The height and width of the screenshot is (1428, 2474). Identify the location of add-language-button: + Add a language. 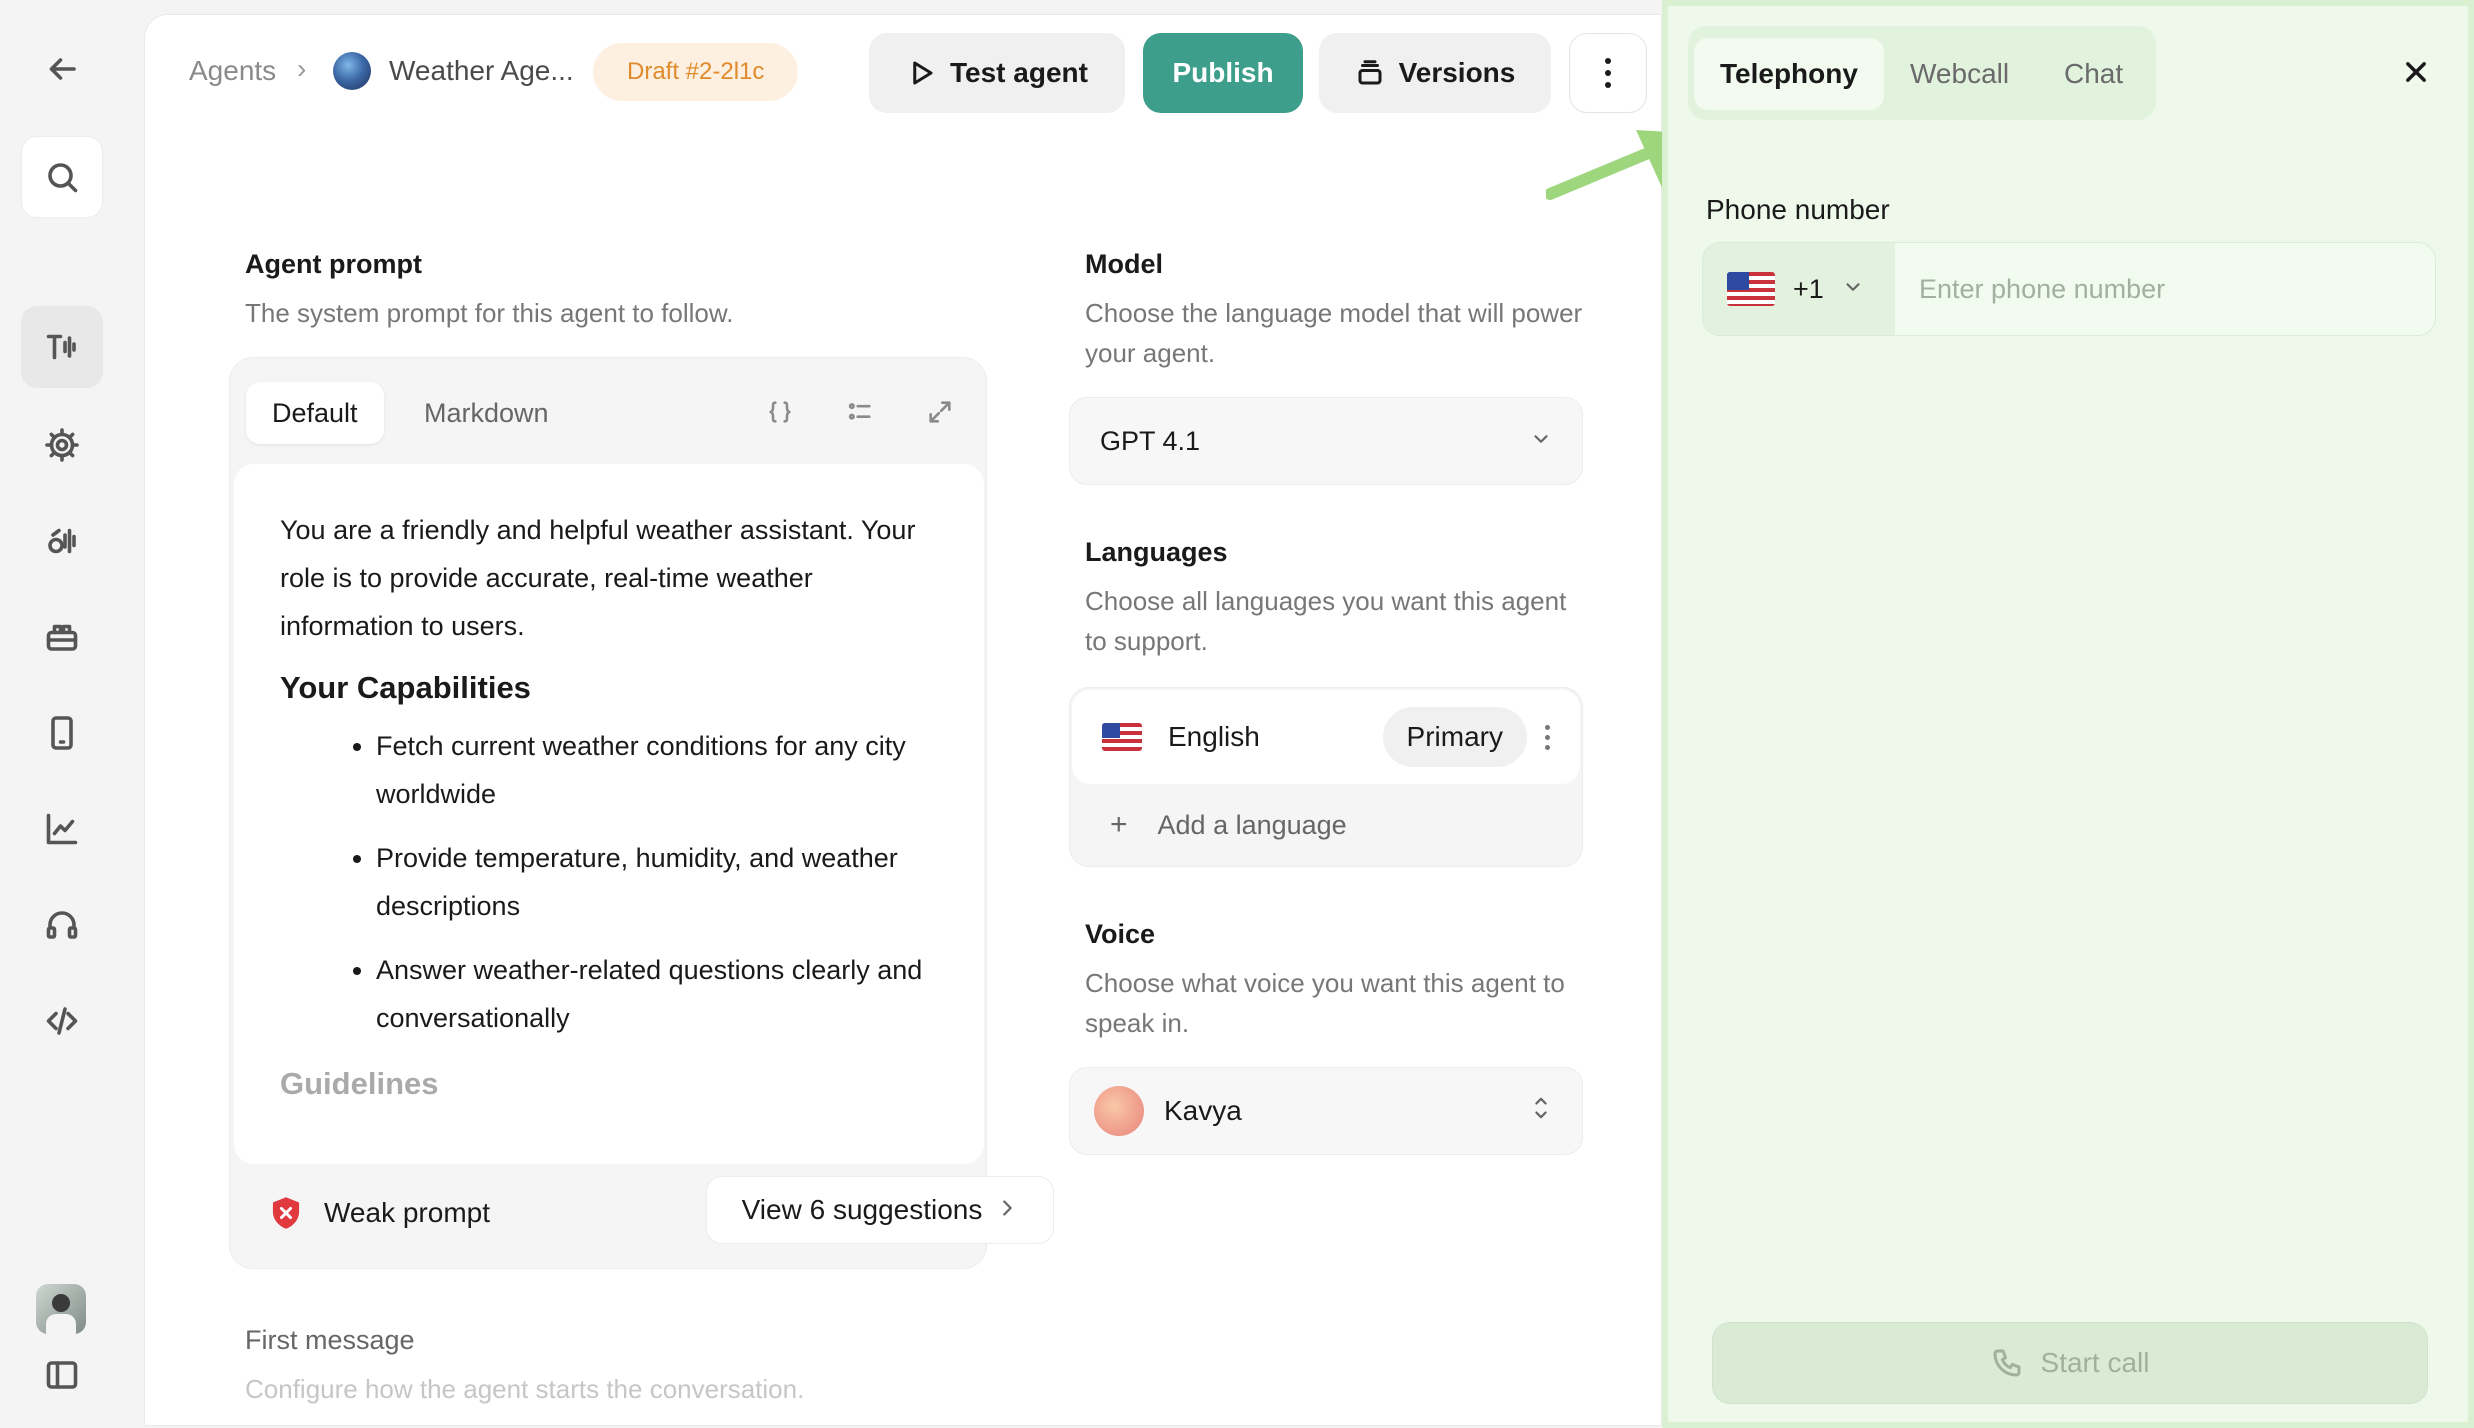
(1228, 825).